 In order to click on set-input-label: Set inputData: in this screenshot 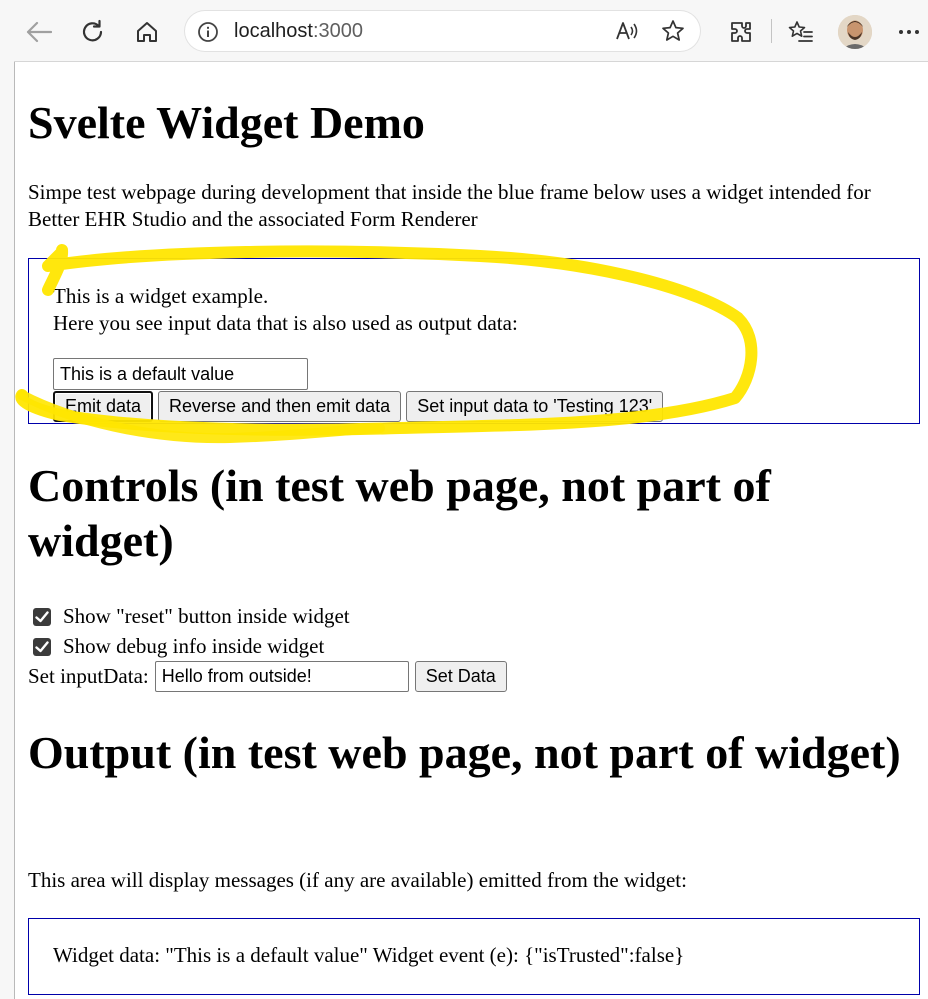, I will do `click(88, 676)`.